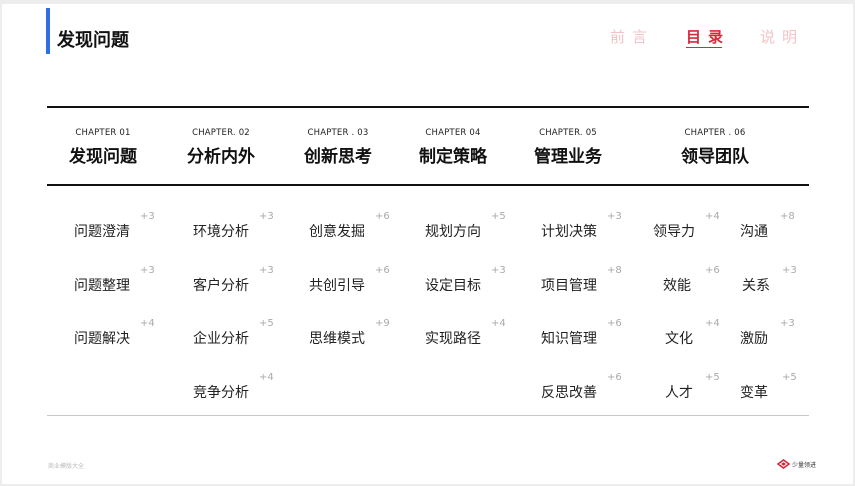  I want to click on brand-logo: 少量领进, so click(796, 464).